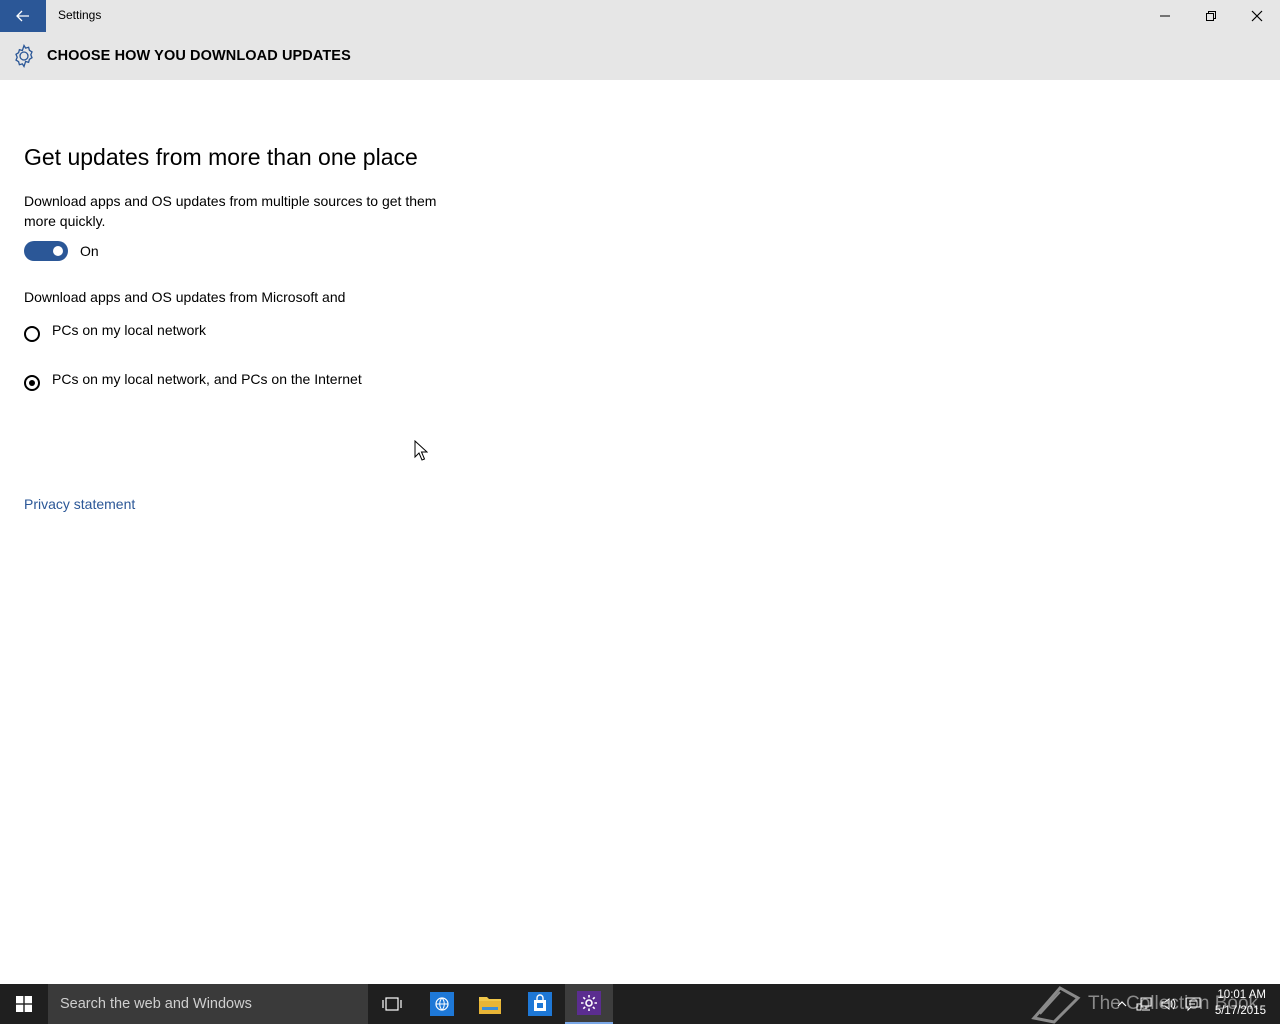  I want to click on task-view-button, so click(392, 1004).